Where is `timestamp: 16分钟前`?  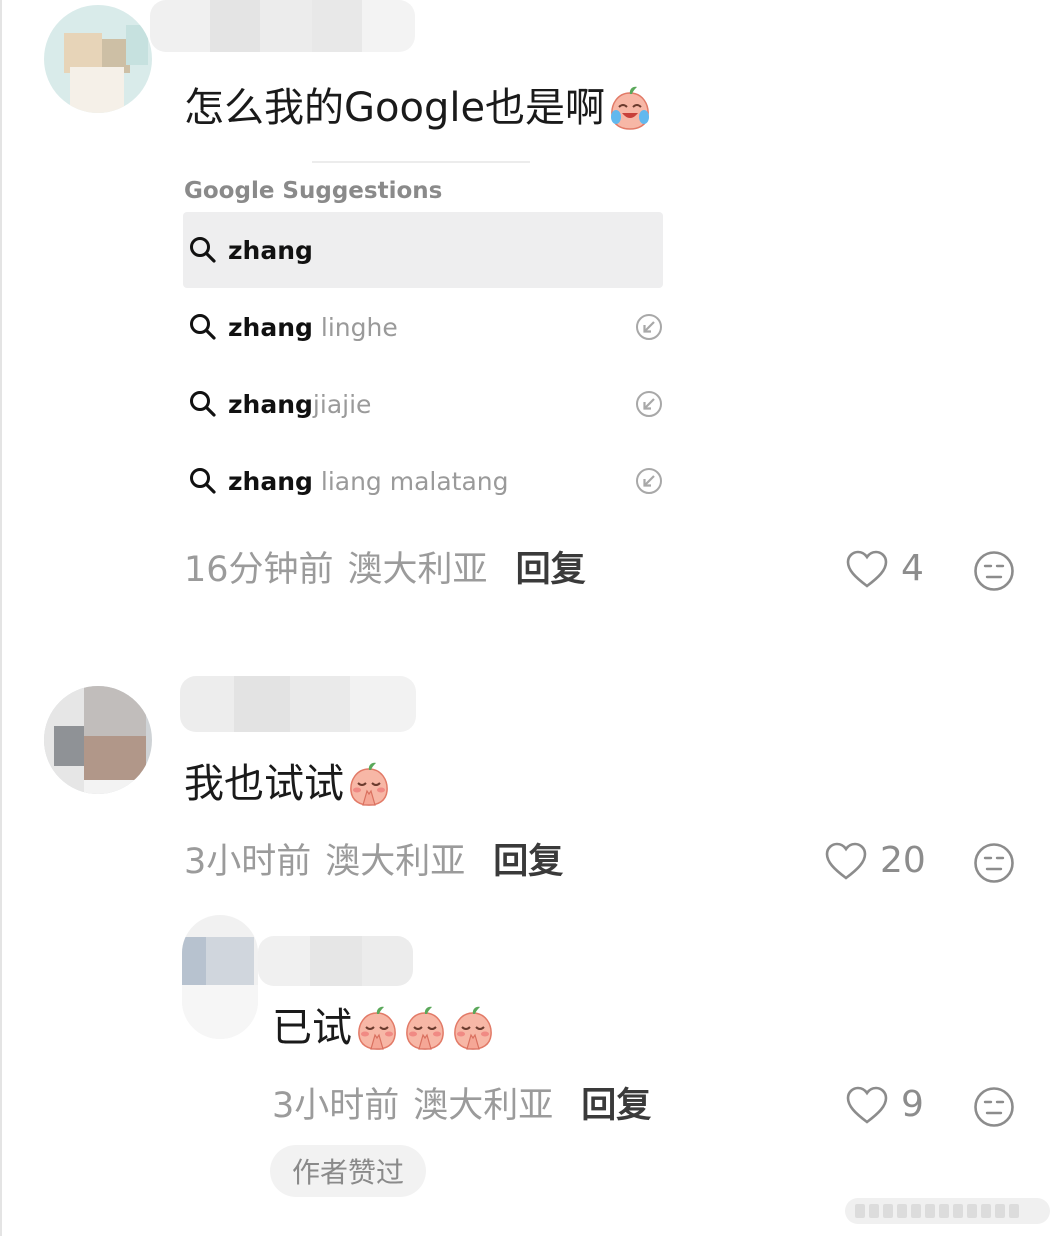
timestamp: 16分钟前 is located at coordinates (259, 570).